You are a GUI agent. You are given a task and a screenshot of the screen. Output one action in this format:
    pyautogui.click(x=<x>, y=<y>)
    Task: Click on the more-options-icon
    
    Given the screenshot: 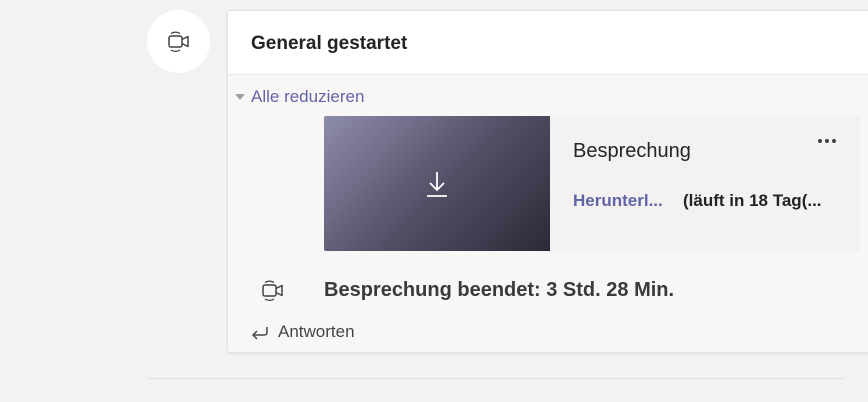 What is the action you would take?
    pyautogui.click(x=820, y=141)
    